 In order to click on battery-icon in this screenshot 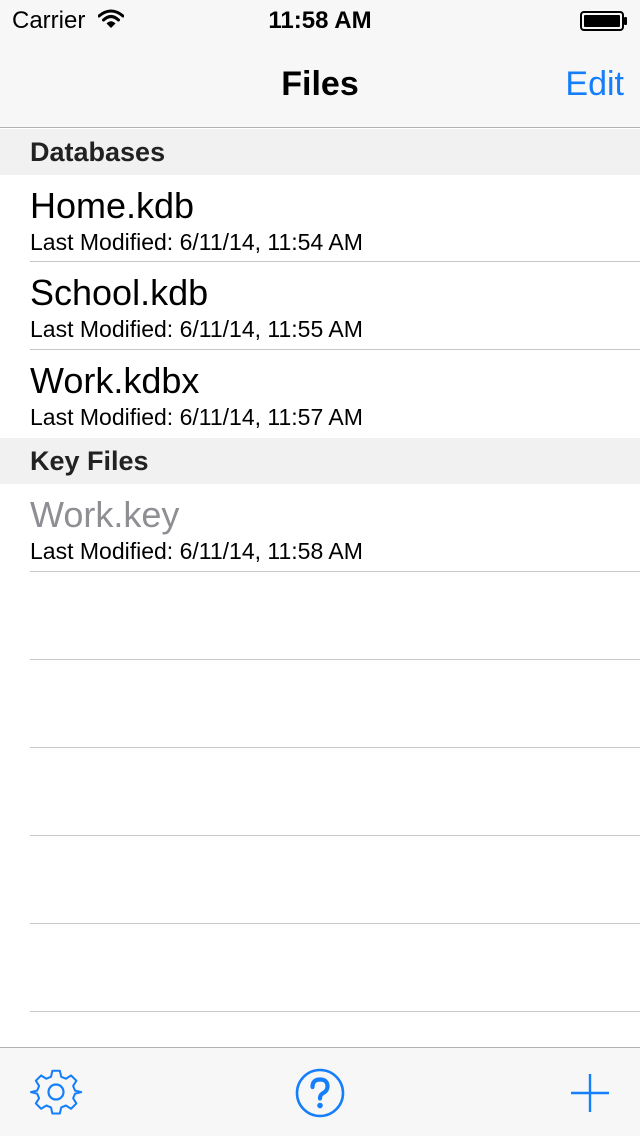, I will do `click(603, 21)`.